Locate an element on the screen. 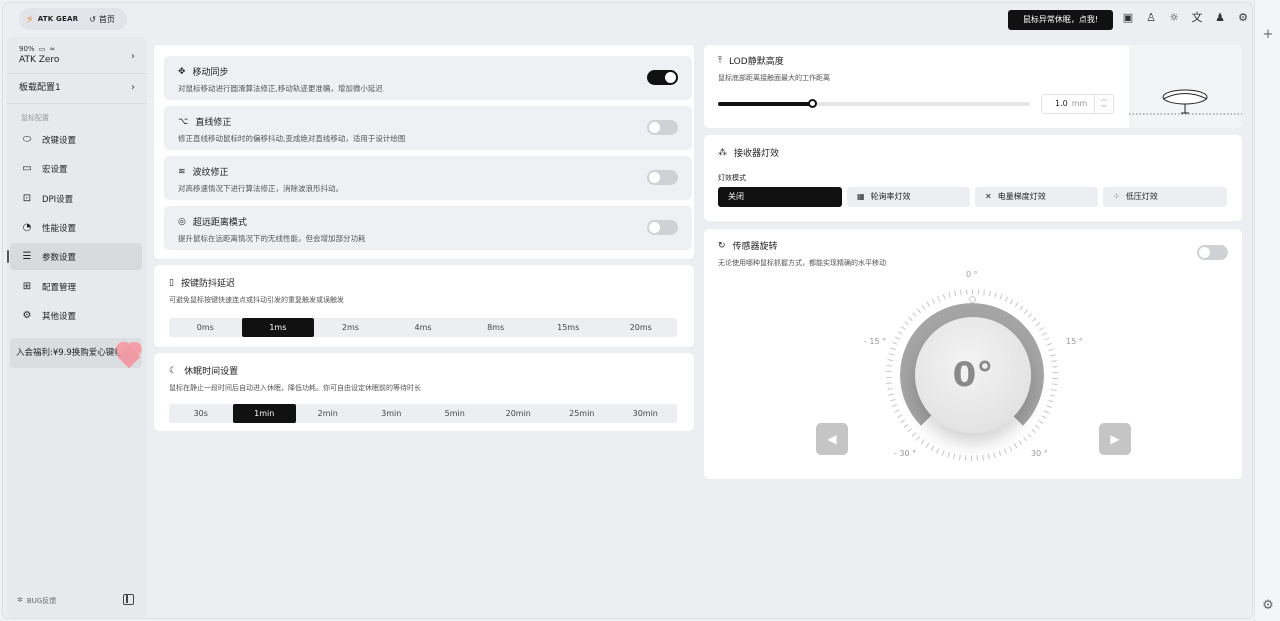  rotation-dial: 0° is located at coordinates (973, 375).